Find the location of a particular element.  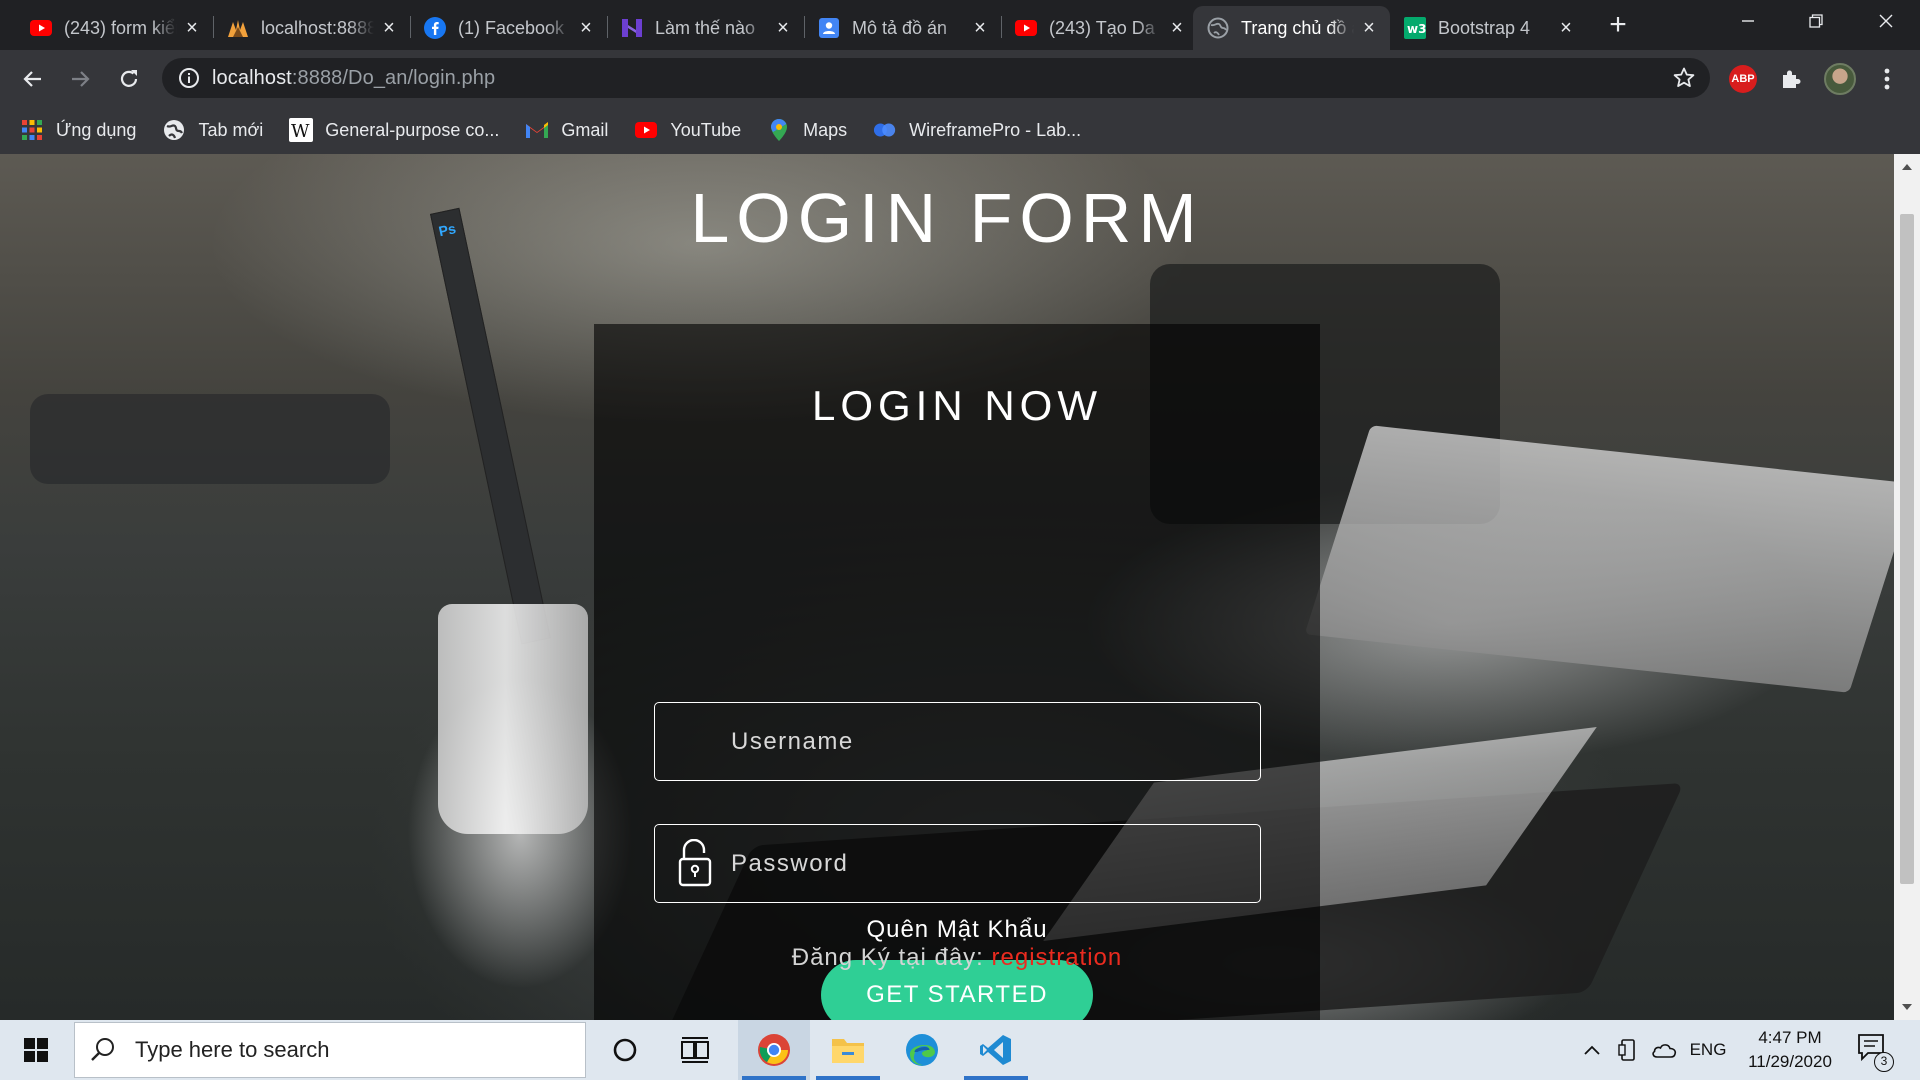

tab-title: Trang chủ đồ án is located at coordinates (1297, 27).